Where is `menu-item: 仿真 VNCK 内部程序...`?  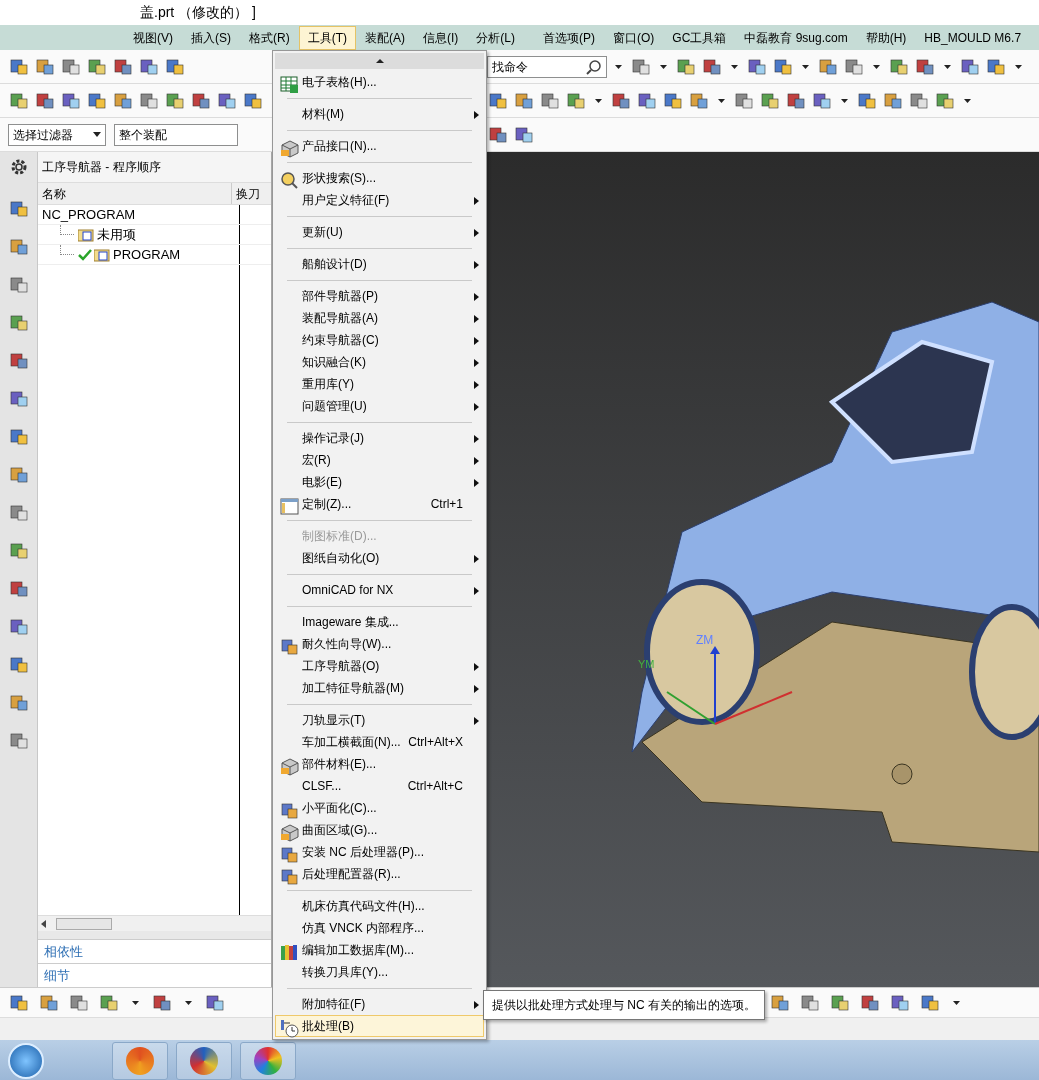
menu-item: 仿真 VNCK 内部程序... is located at coordinates (379, 928).